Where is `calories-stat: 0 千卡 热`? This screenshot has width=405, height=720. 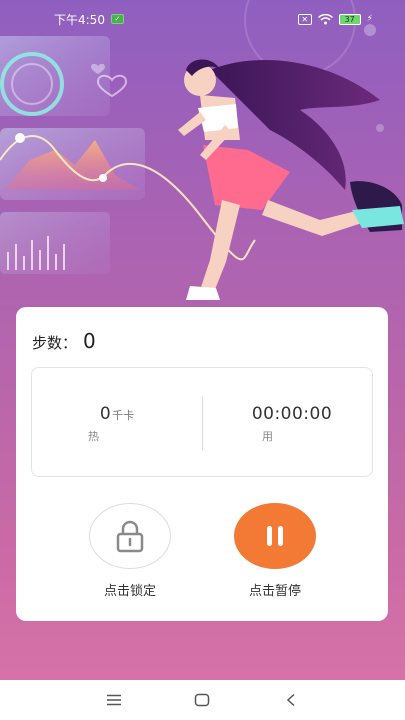
calories-stat: 0 千卡 热 is located at coordinates (117, 424).